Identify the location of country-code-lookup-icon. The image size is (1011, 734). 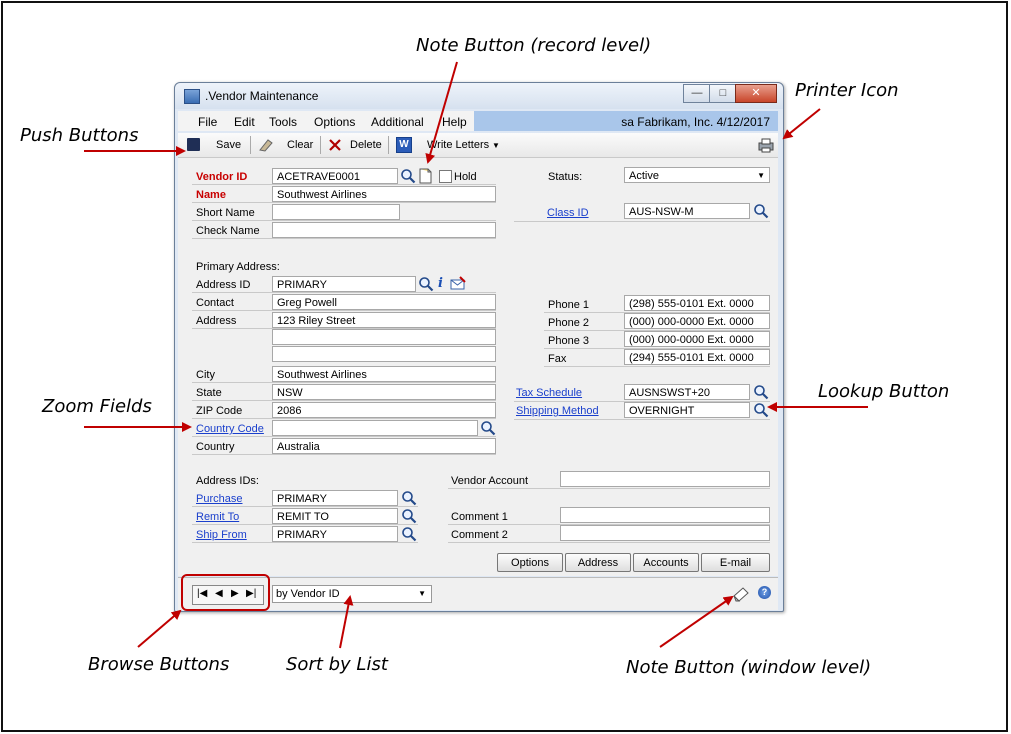
(488, 428).